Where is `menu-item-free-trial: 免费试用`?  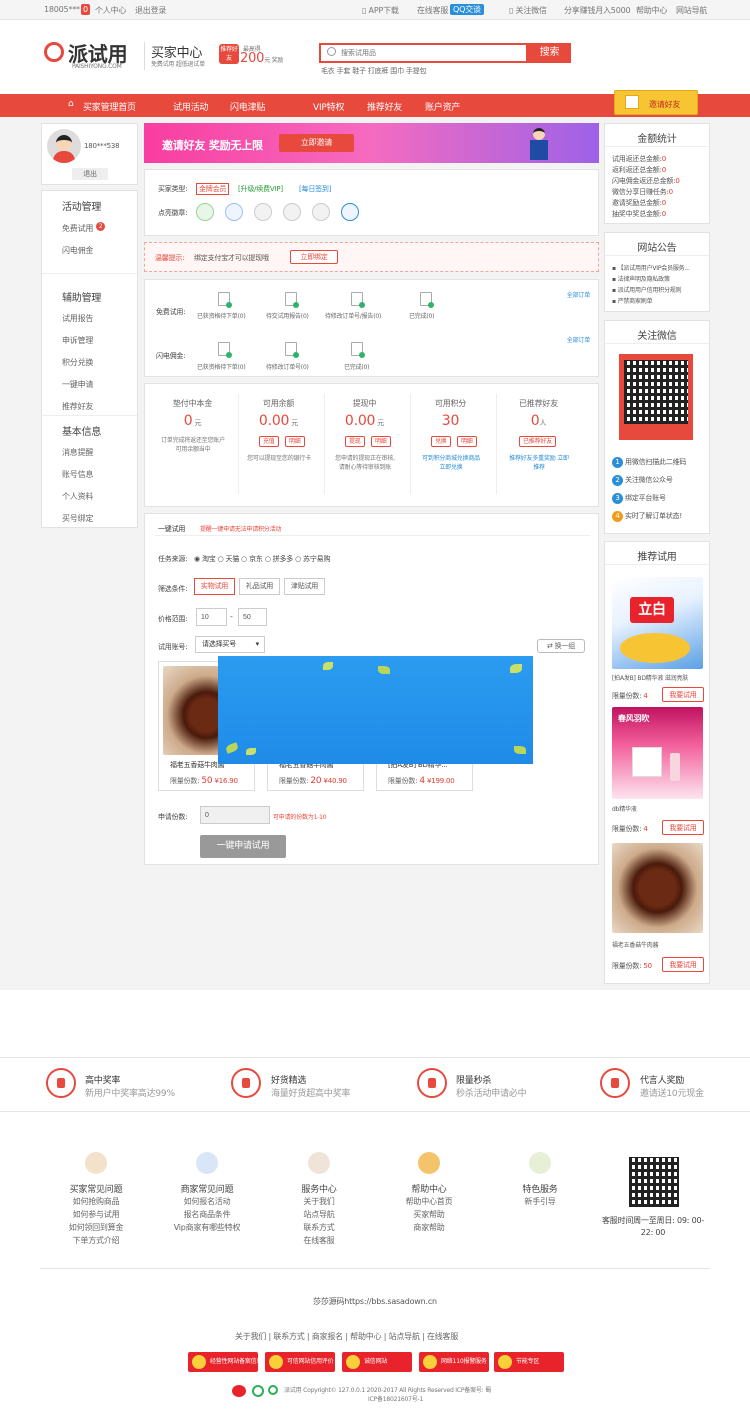 menu-item-free-trial: 免费试用 is located at coordinates (77, 228).